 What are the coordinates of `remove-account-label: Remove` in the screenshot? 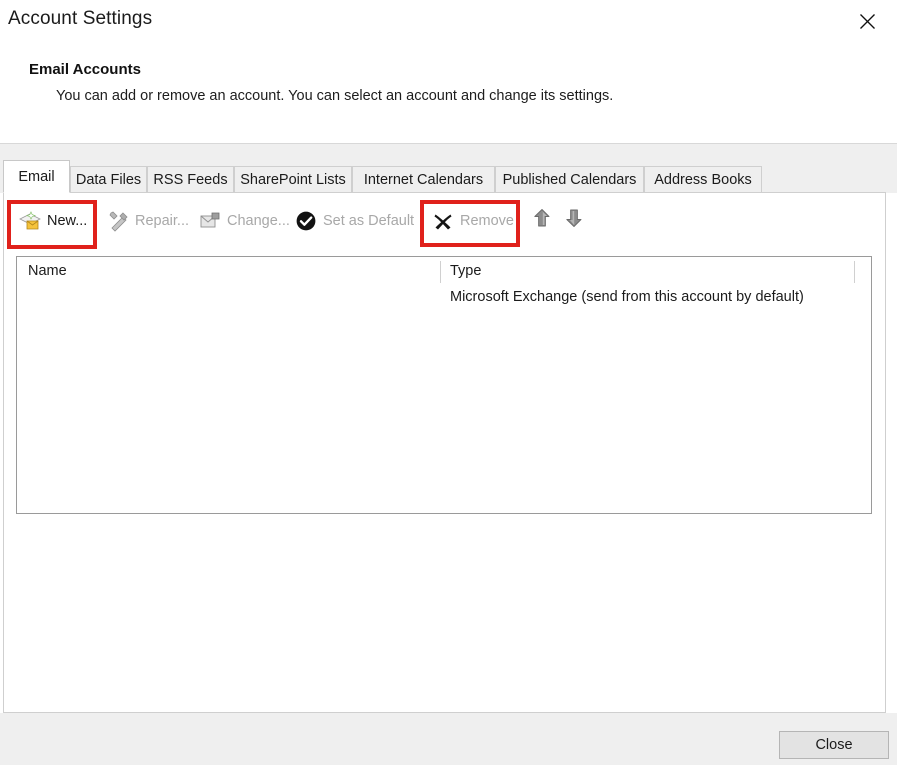 It's located at (487, 221).